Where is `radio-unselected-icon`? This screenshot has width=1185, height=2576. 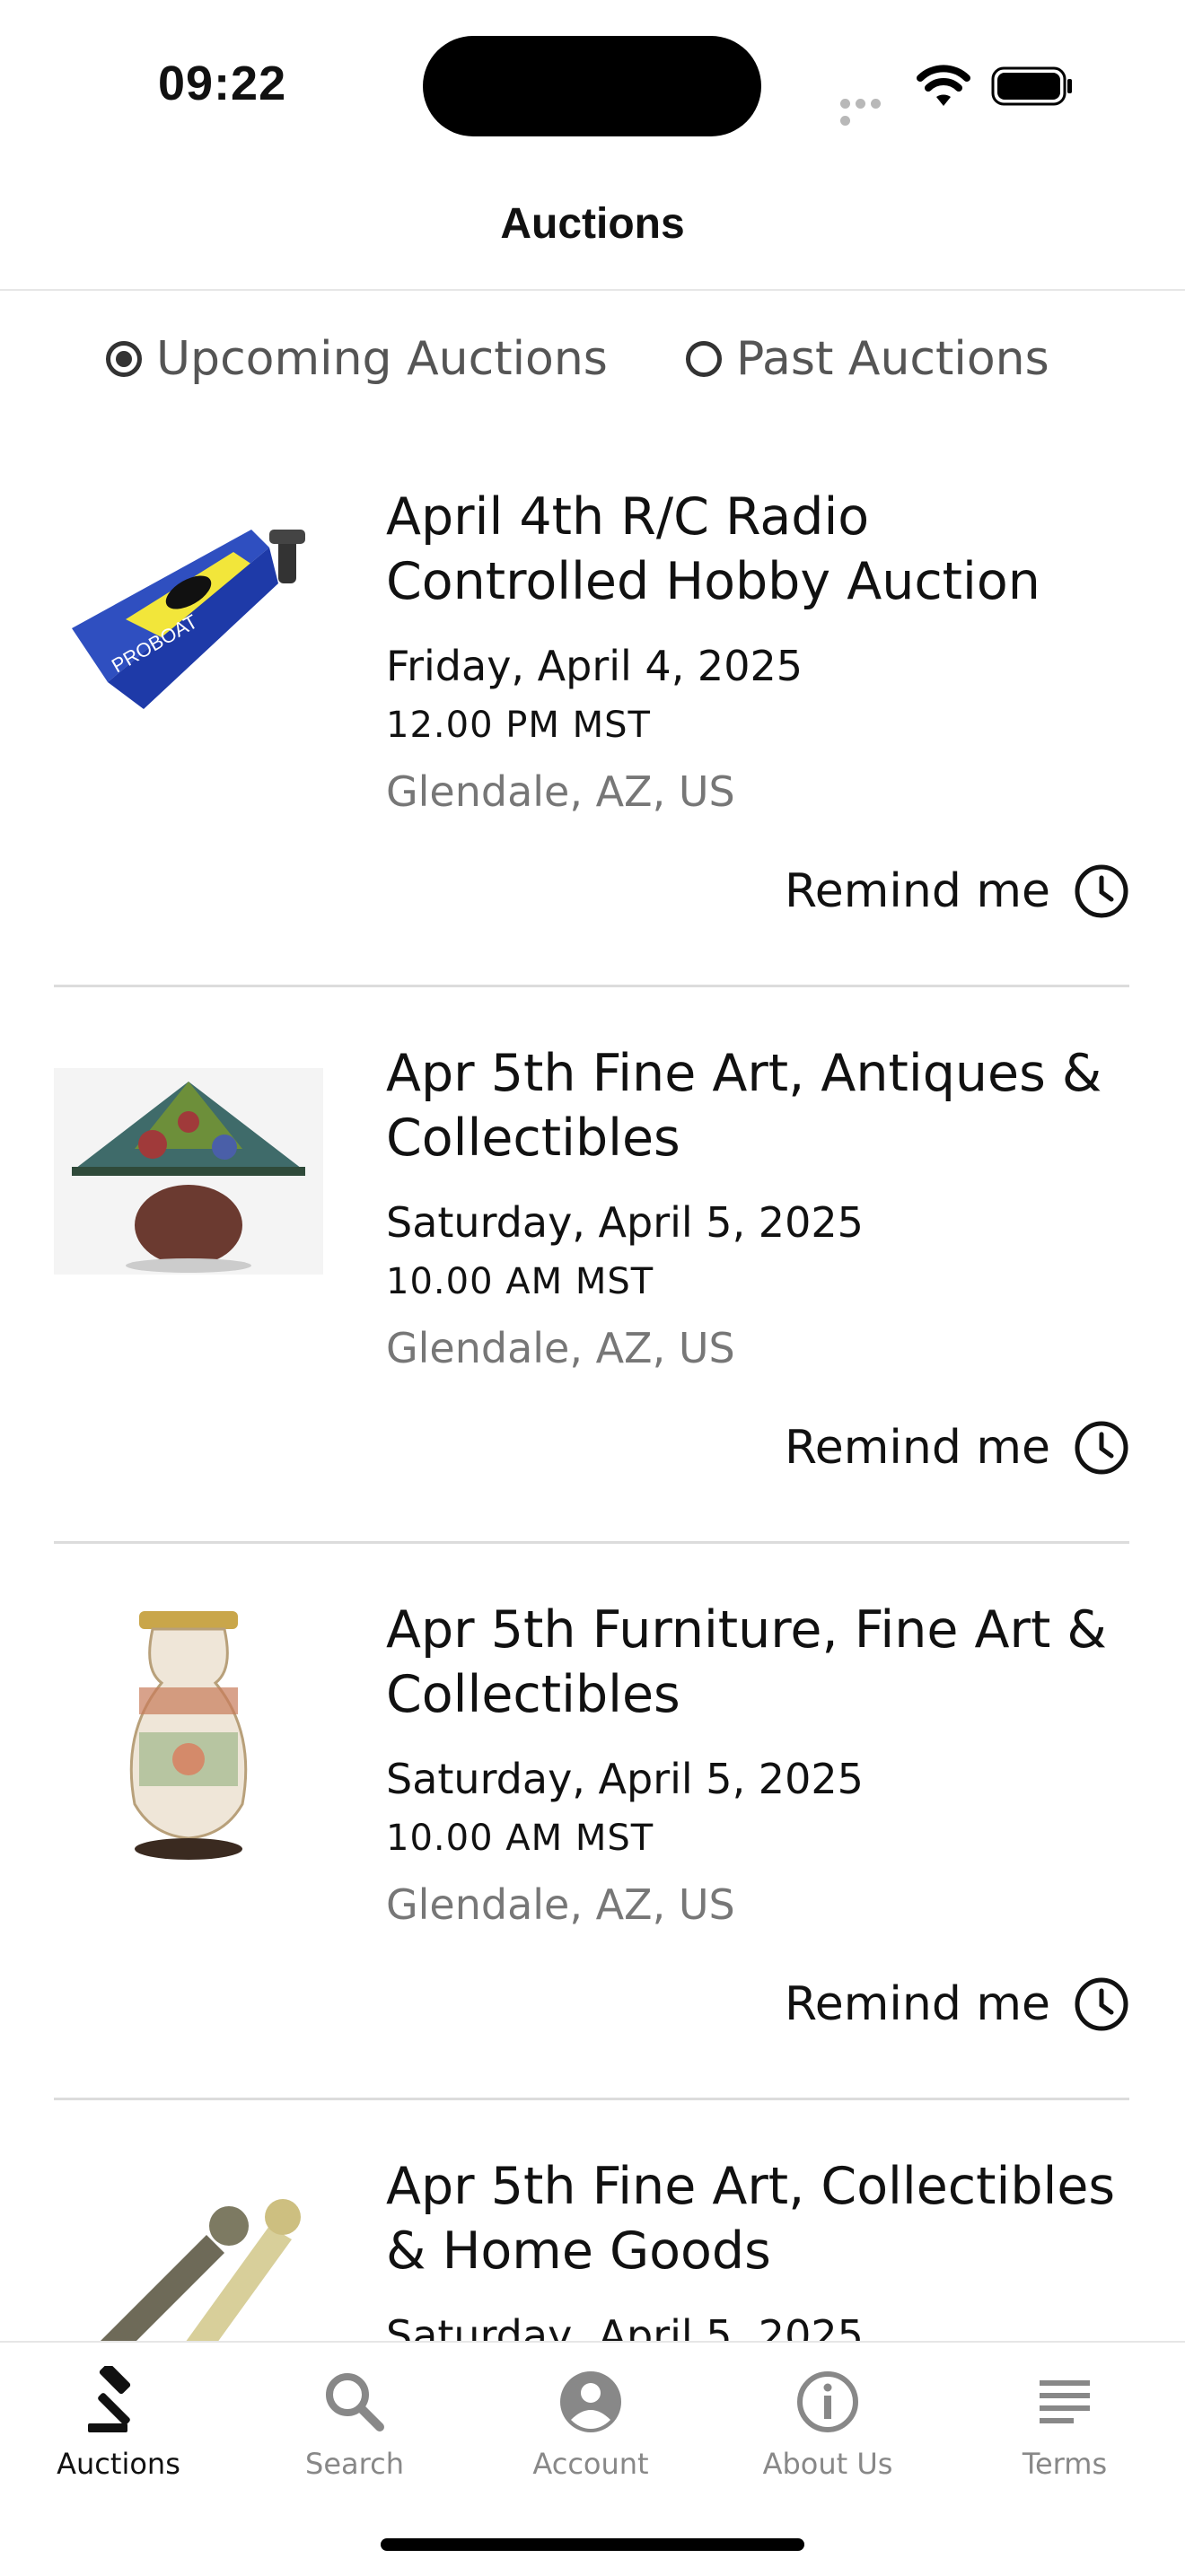 radio-unselected-icon is located at coordinates (704, 359).